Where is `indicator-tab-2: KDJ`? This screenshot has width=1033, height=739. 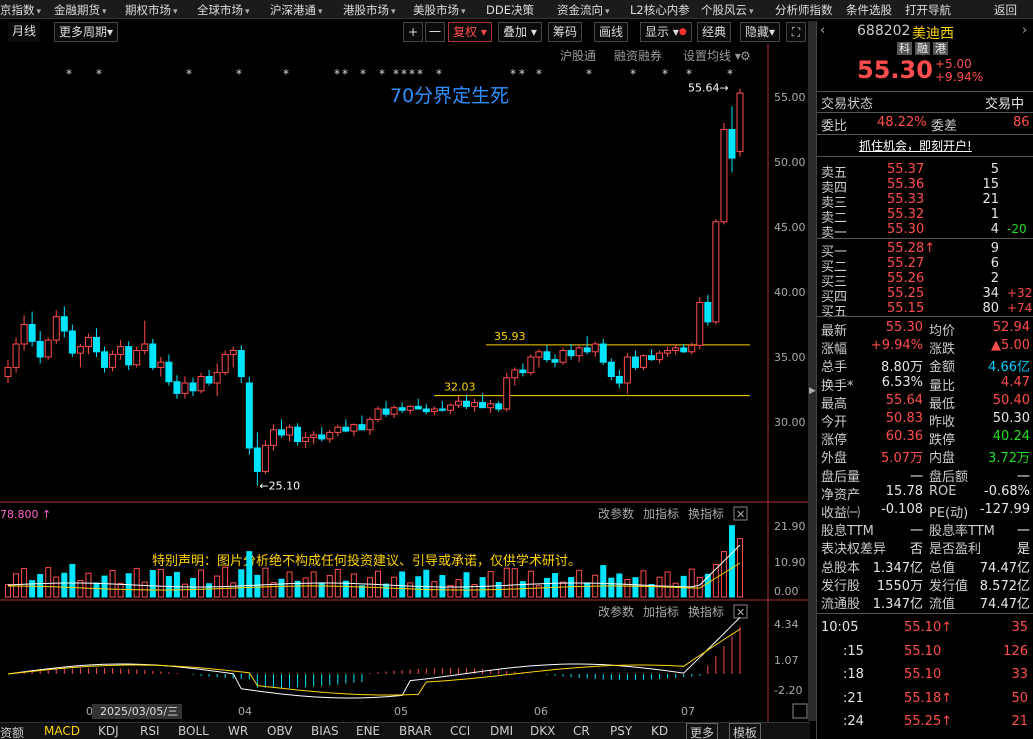 indicator-tab-2: KDJ is located at coordinates (108, 731).